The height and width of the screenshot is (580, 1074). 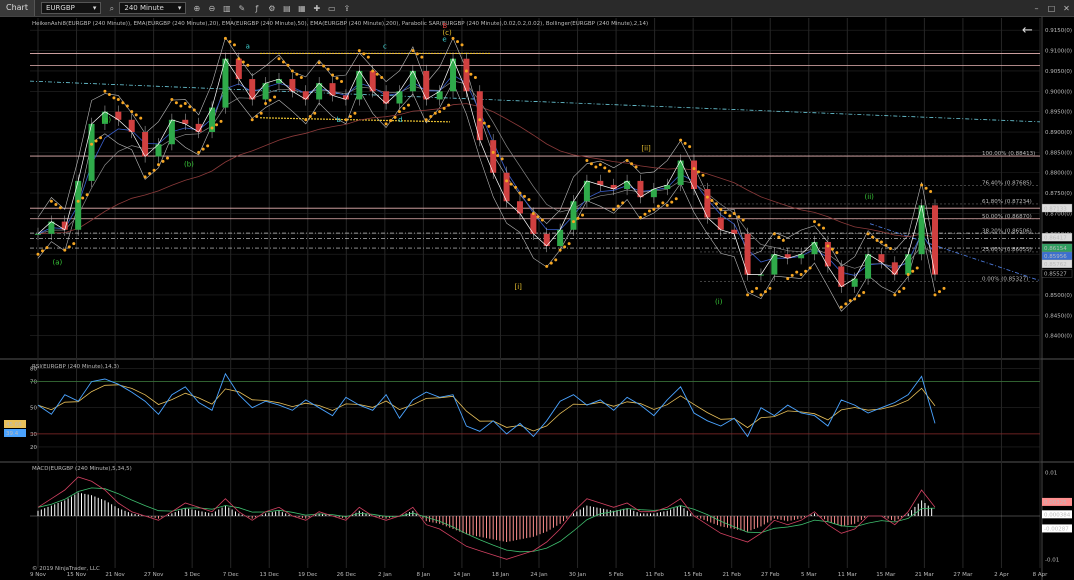 I want to click on chart-tab: Chart, so click(x=17, y=8).